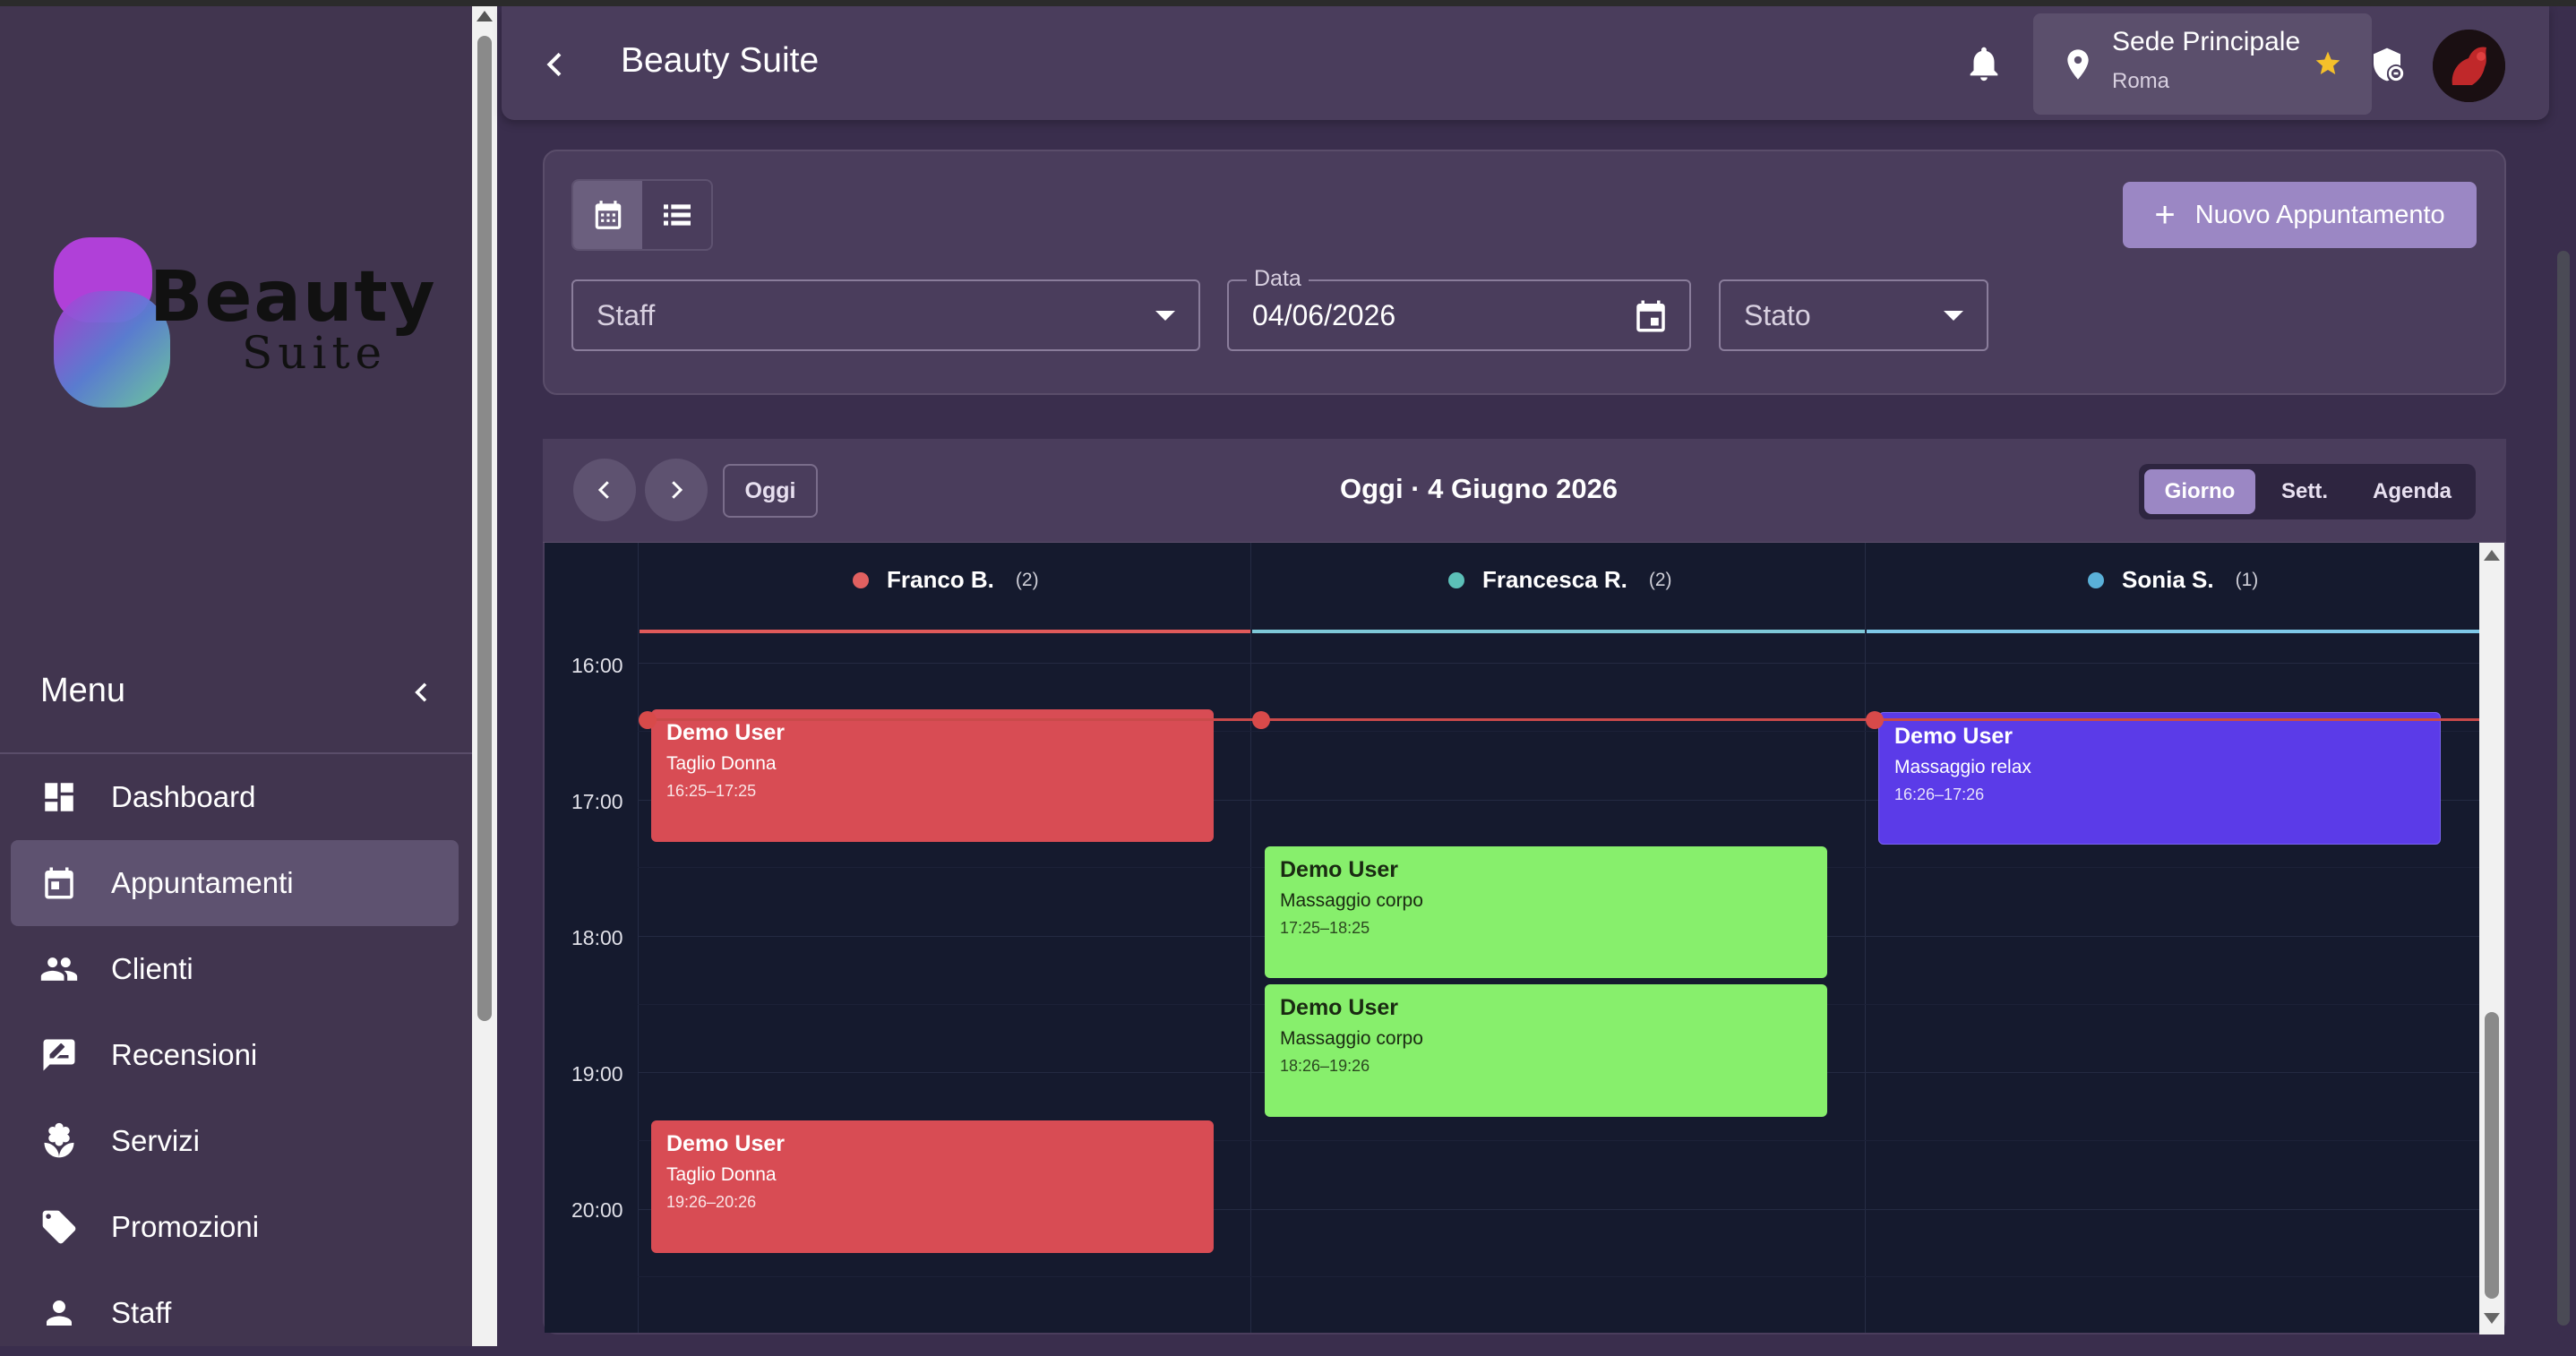  I want to click on status-select-placeholder: Stato, so click(1777, 315).